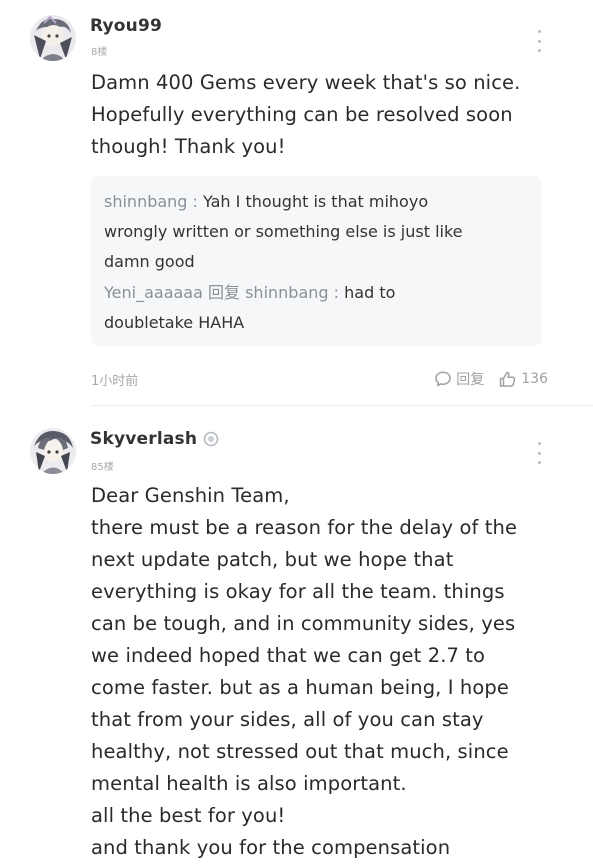 Image resolution: width=593 pixels, height=866 pixels. What do you see at coordinates (443, 379) in the screenshot?
I see `comment-bubble-icon` at bounding box center [443, 379].